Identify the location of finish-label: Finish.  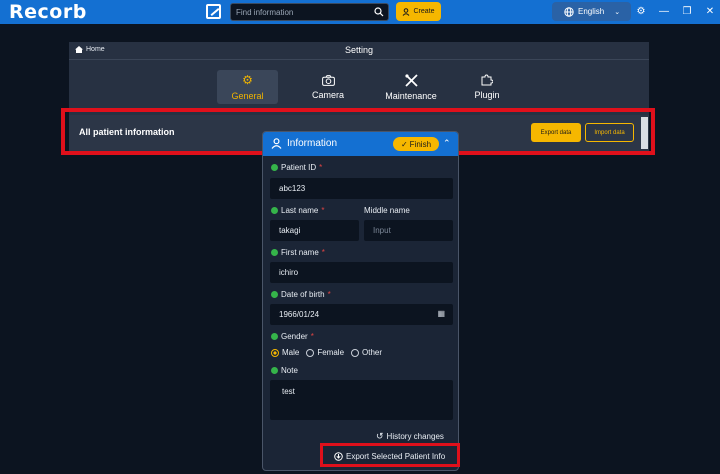
(420, 144).